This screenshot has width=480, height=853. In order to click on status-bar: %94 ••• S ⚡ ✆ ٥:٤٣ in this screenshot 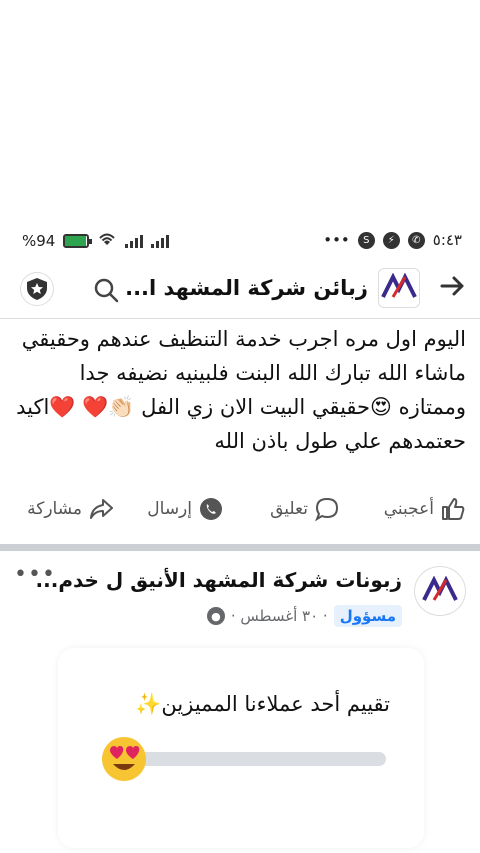, I will do `click(240, 242)`.